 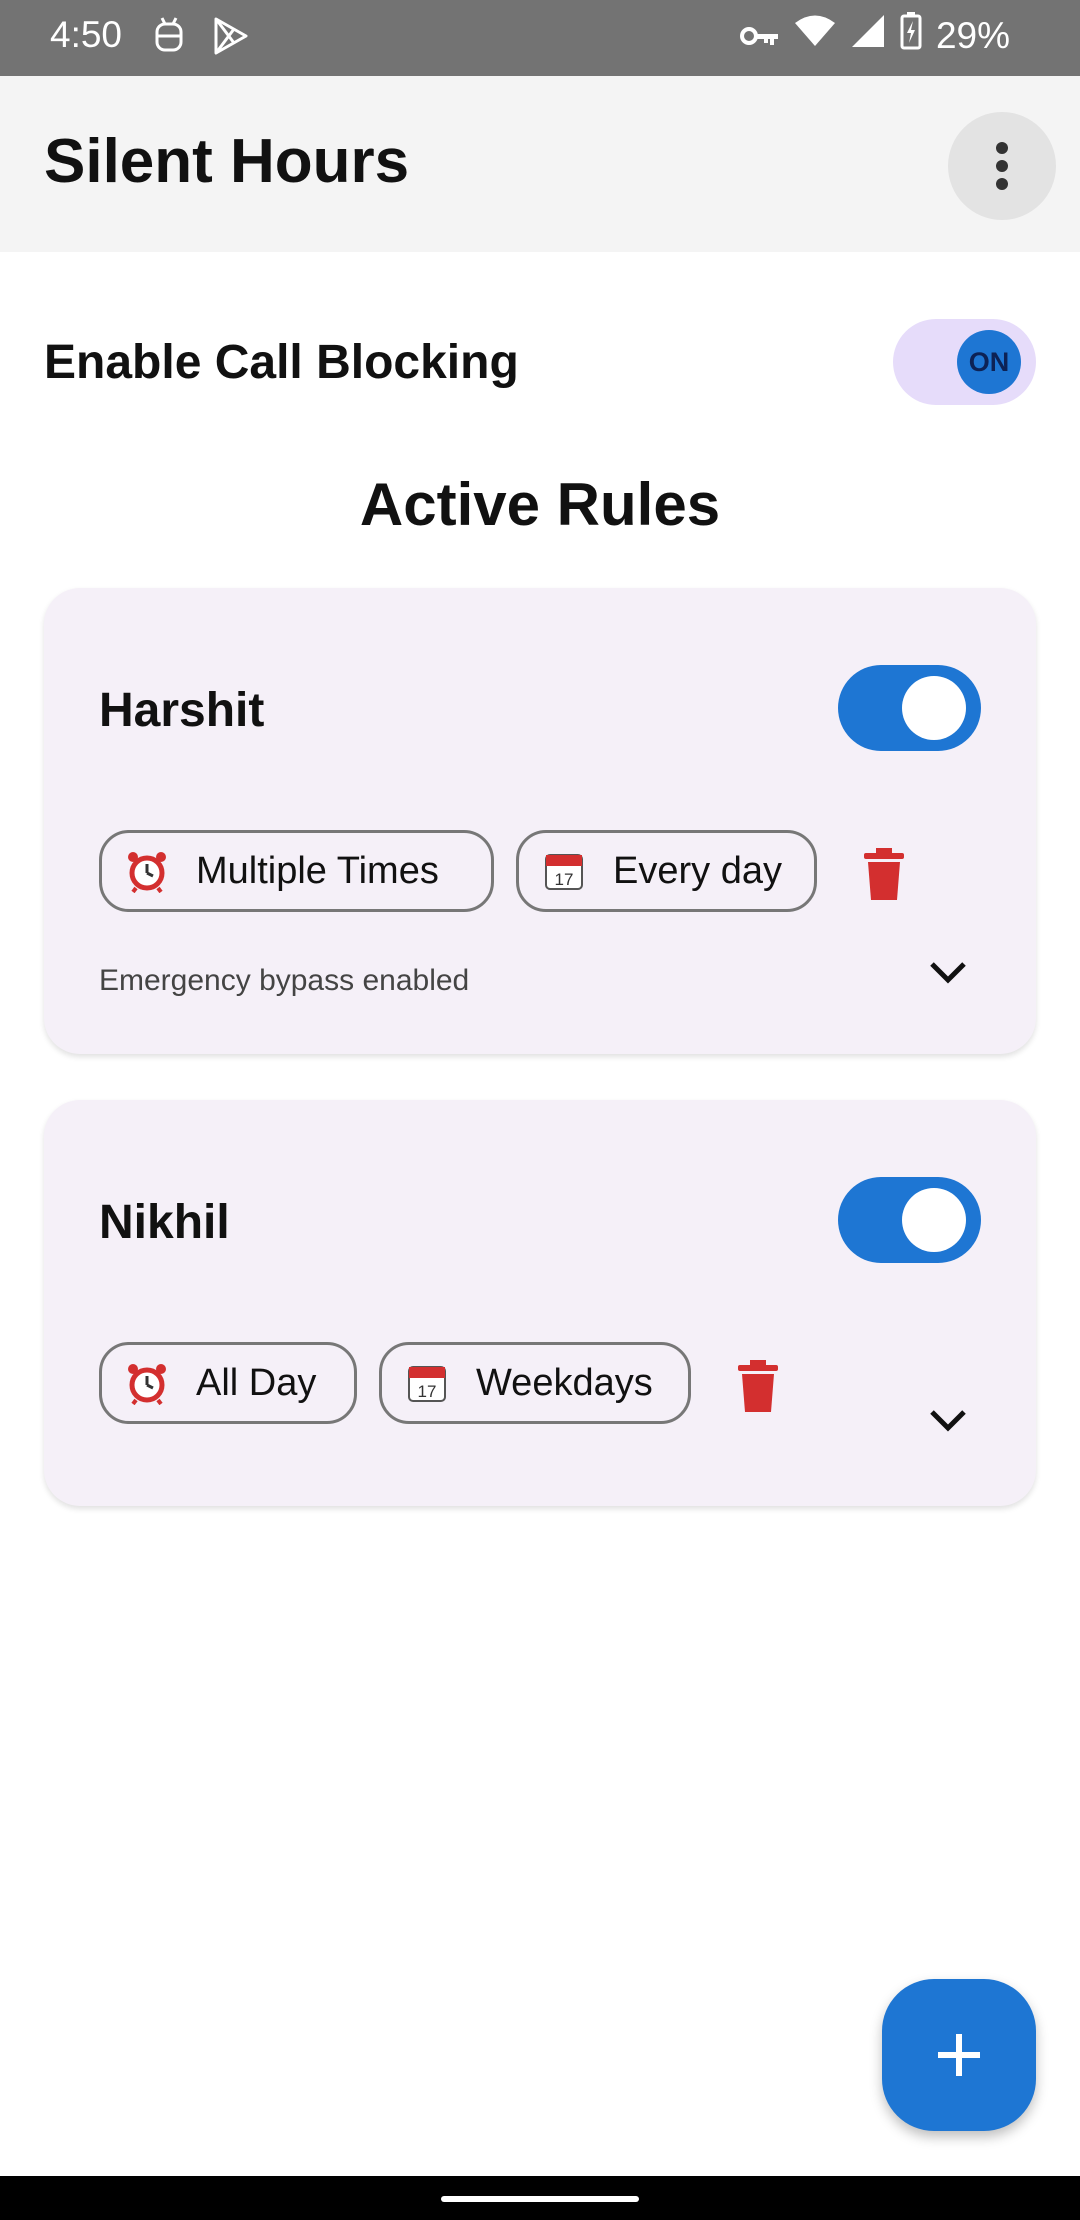 I want to click on days-chip: 17 Every day, so click(x=666, y=871).